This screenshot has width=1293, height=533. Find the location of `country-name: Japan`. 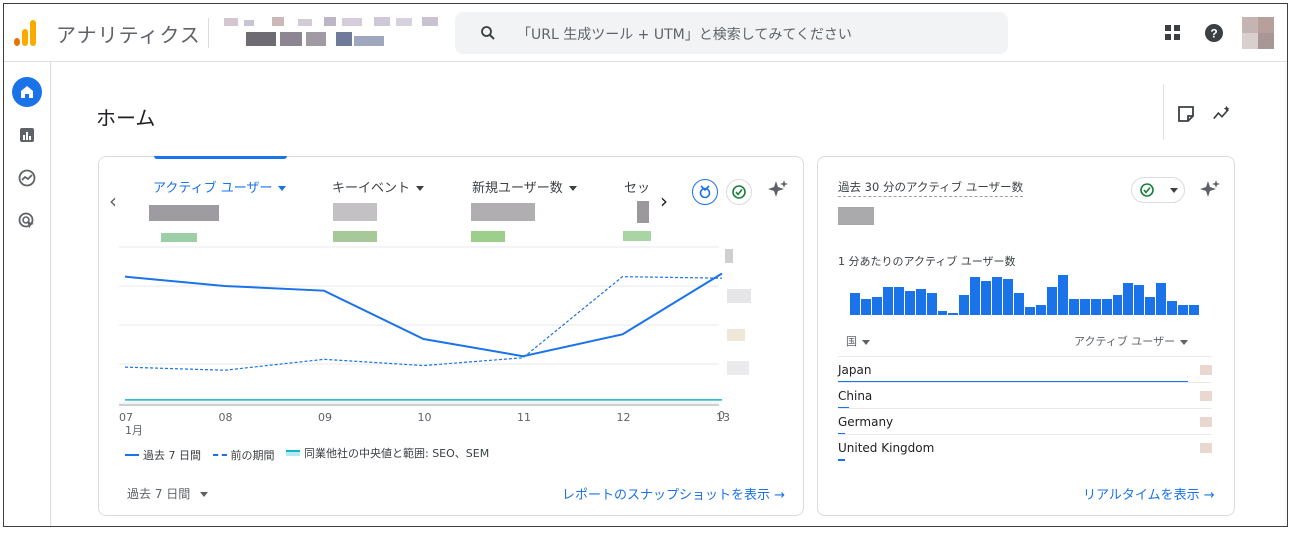

country-name: Japan is located at coordinates (855, 370).